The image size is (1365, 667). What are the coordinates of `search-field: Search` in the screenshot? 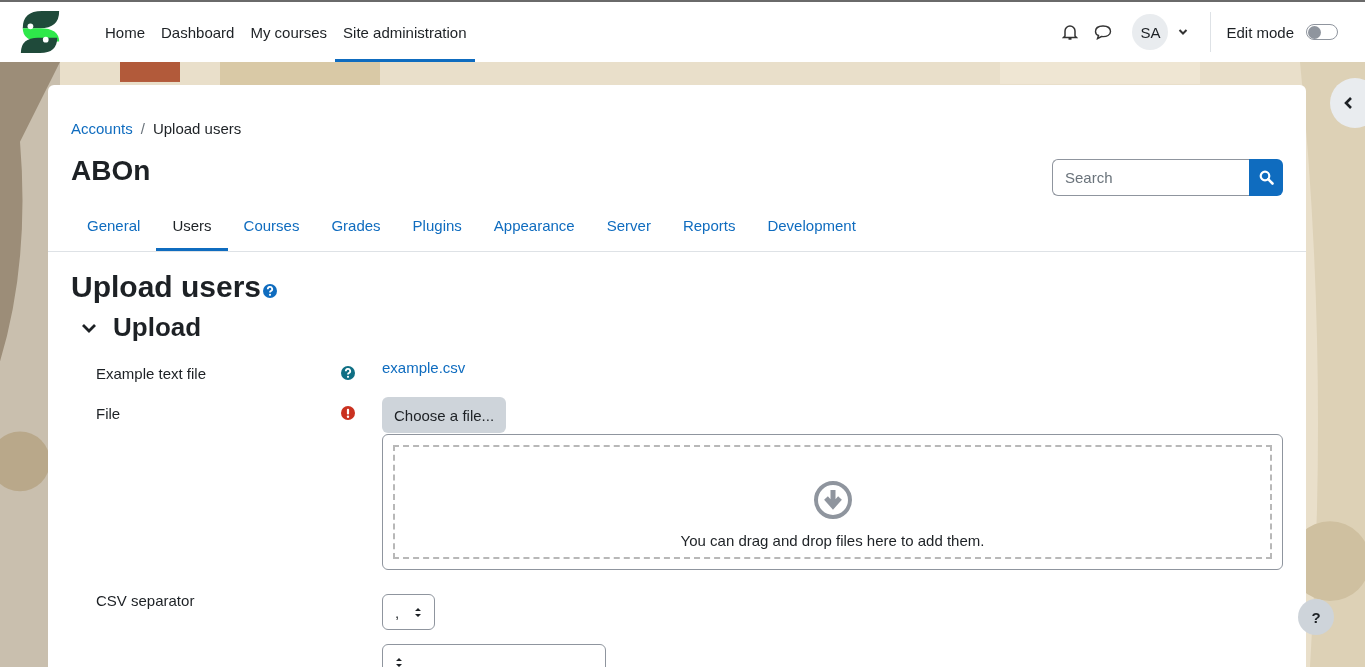 It's located at (1150, 177).